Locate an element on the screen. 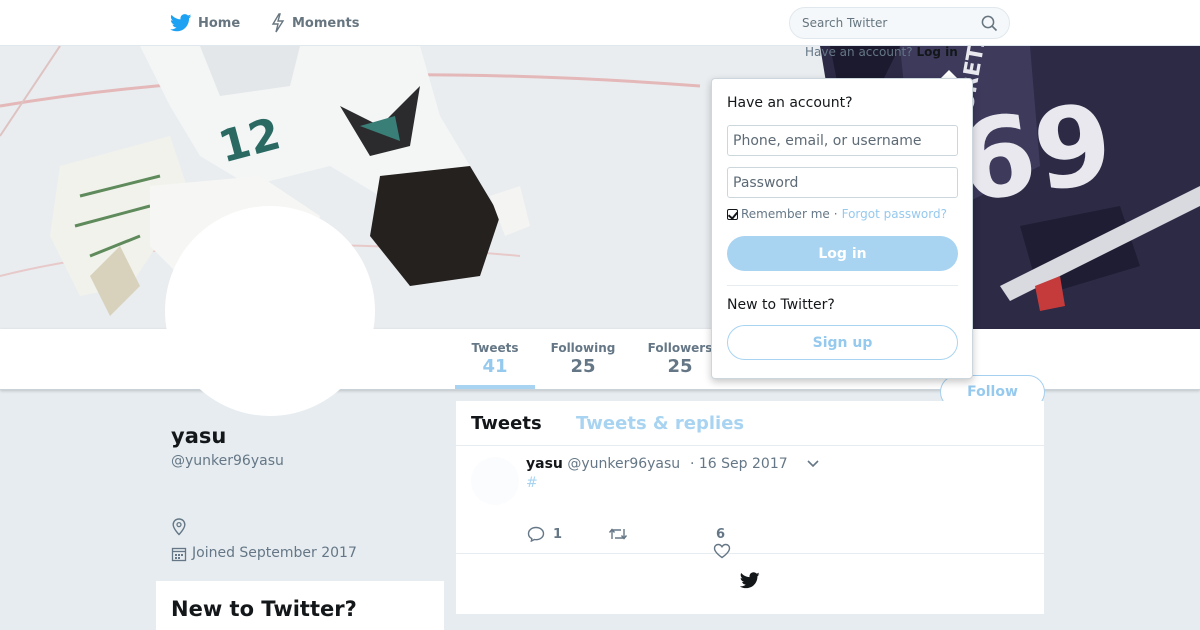 The width and height of the screenshot is (1200, 630). nav-moments-label: Moments is located at coordinates (326, 23).